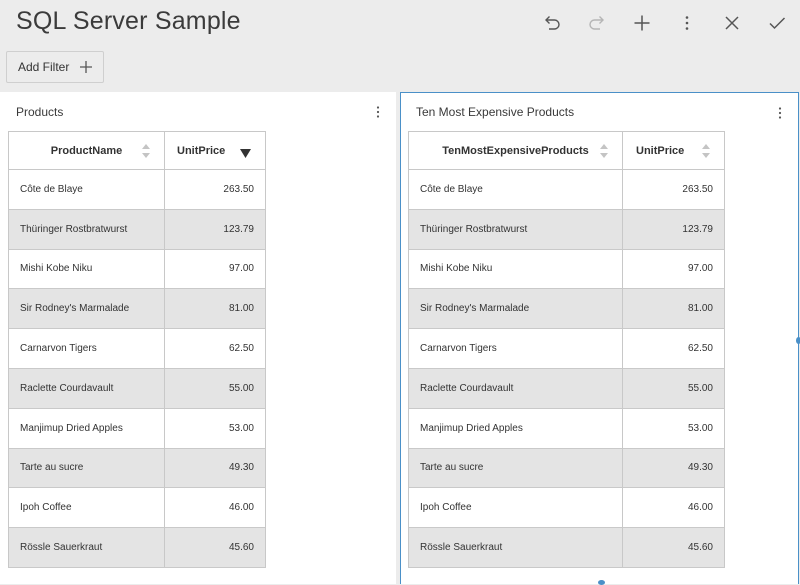 Image resolution: width=800 pixels, height=585 pixels. I want to click on page-title: SQL Server Sample, so click(128, 21).